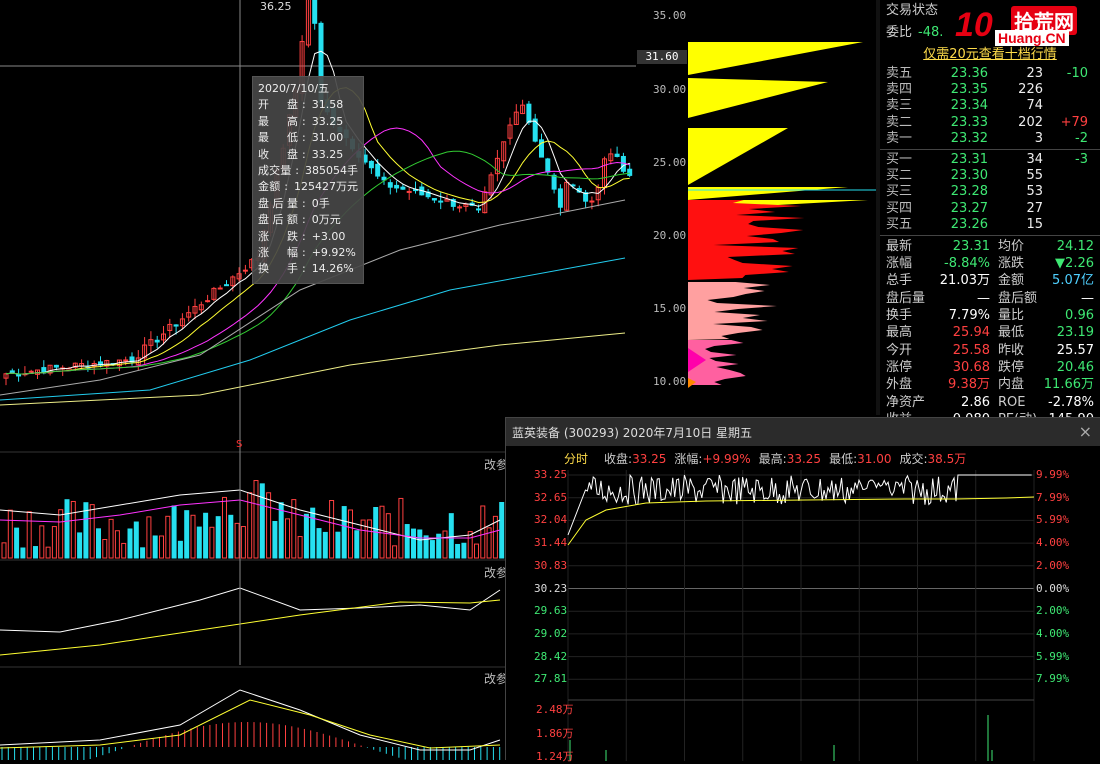 This screenshot has height=764, width=1100. I want to click on pct-tick: 2.00%, so click(1053, 611).